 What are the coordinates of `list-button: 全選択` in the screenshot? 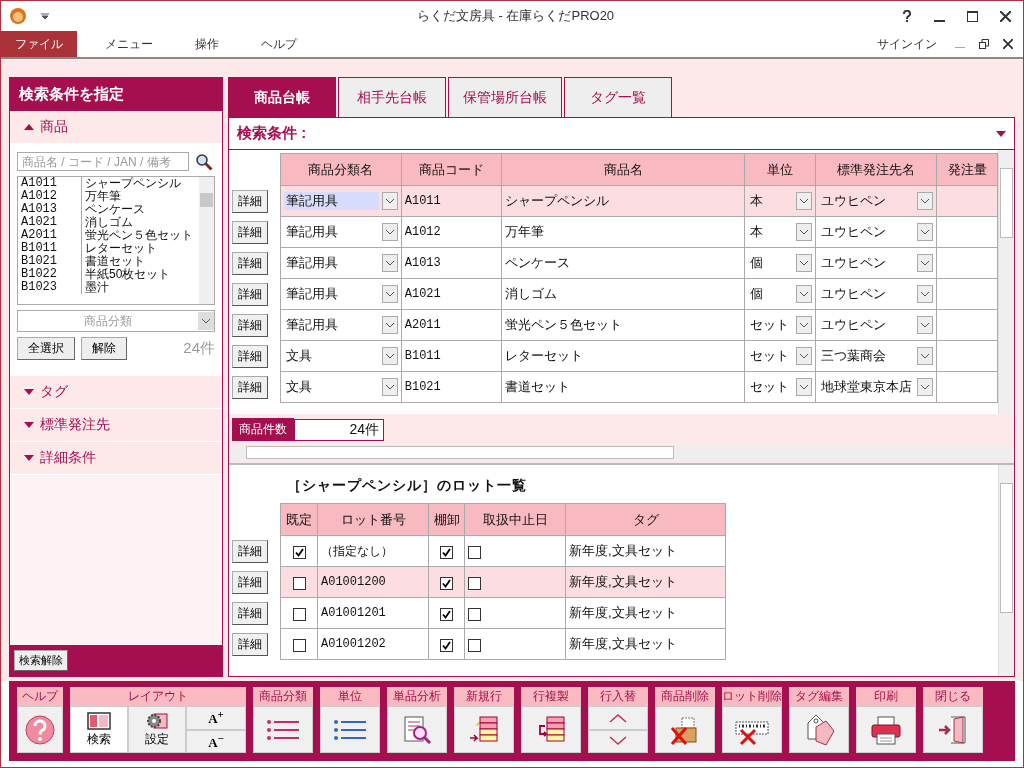 It's located at (46, 348).